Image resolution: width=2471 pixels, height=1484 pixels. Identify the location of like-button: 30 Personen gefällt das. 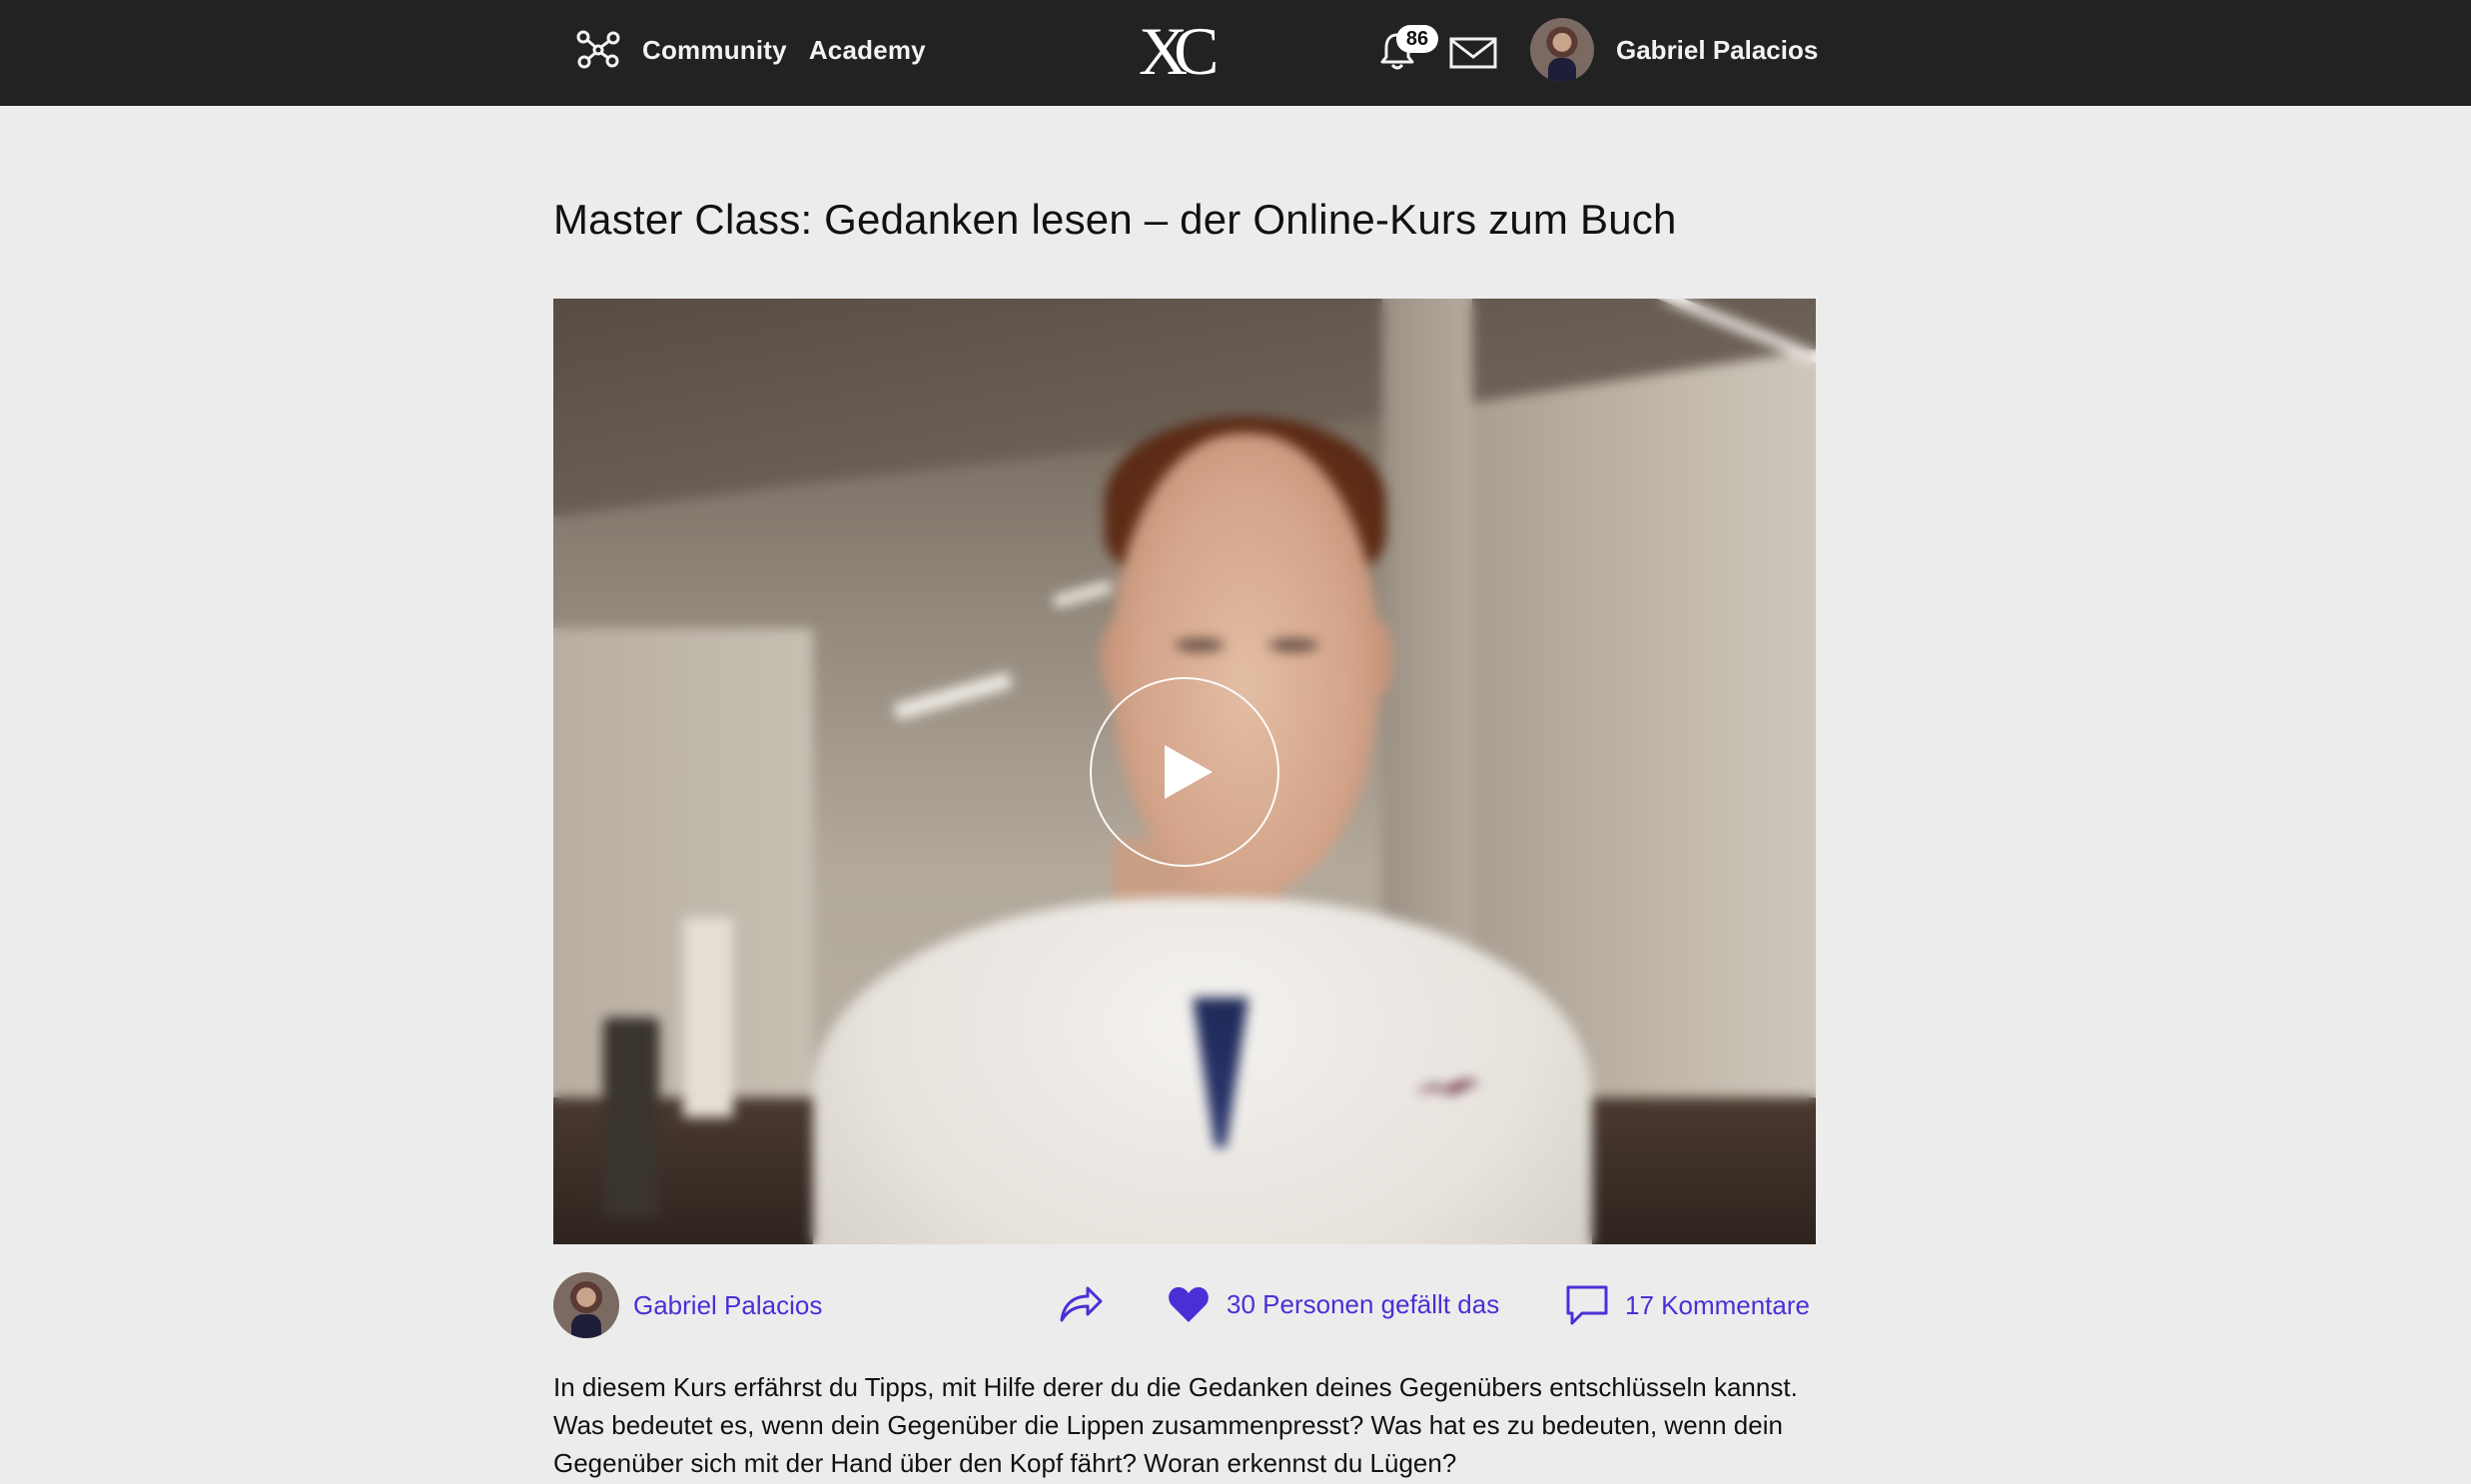
(1333, 1304).